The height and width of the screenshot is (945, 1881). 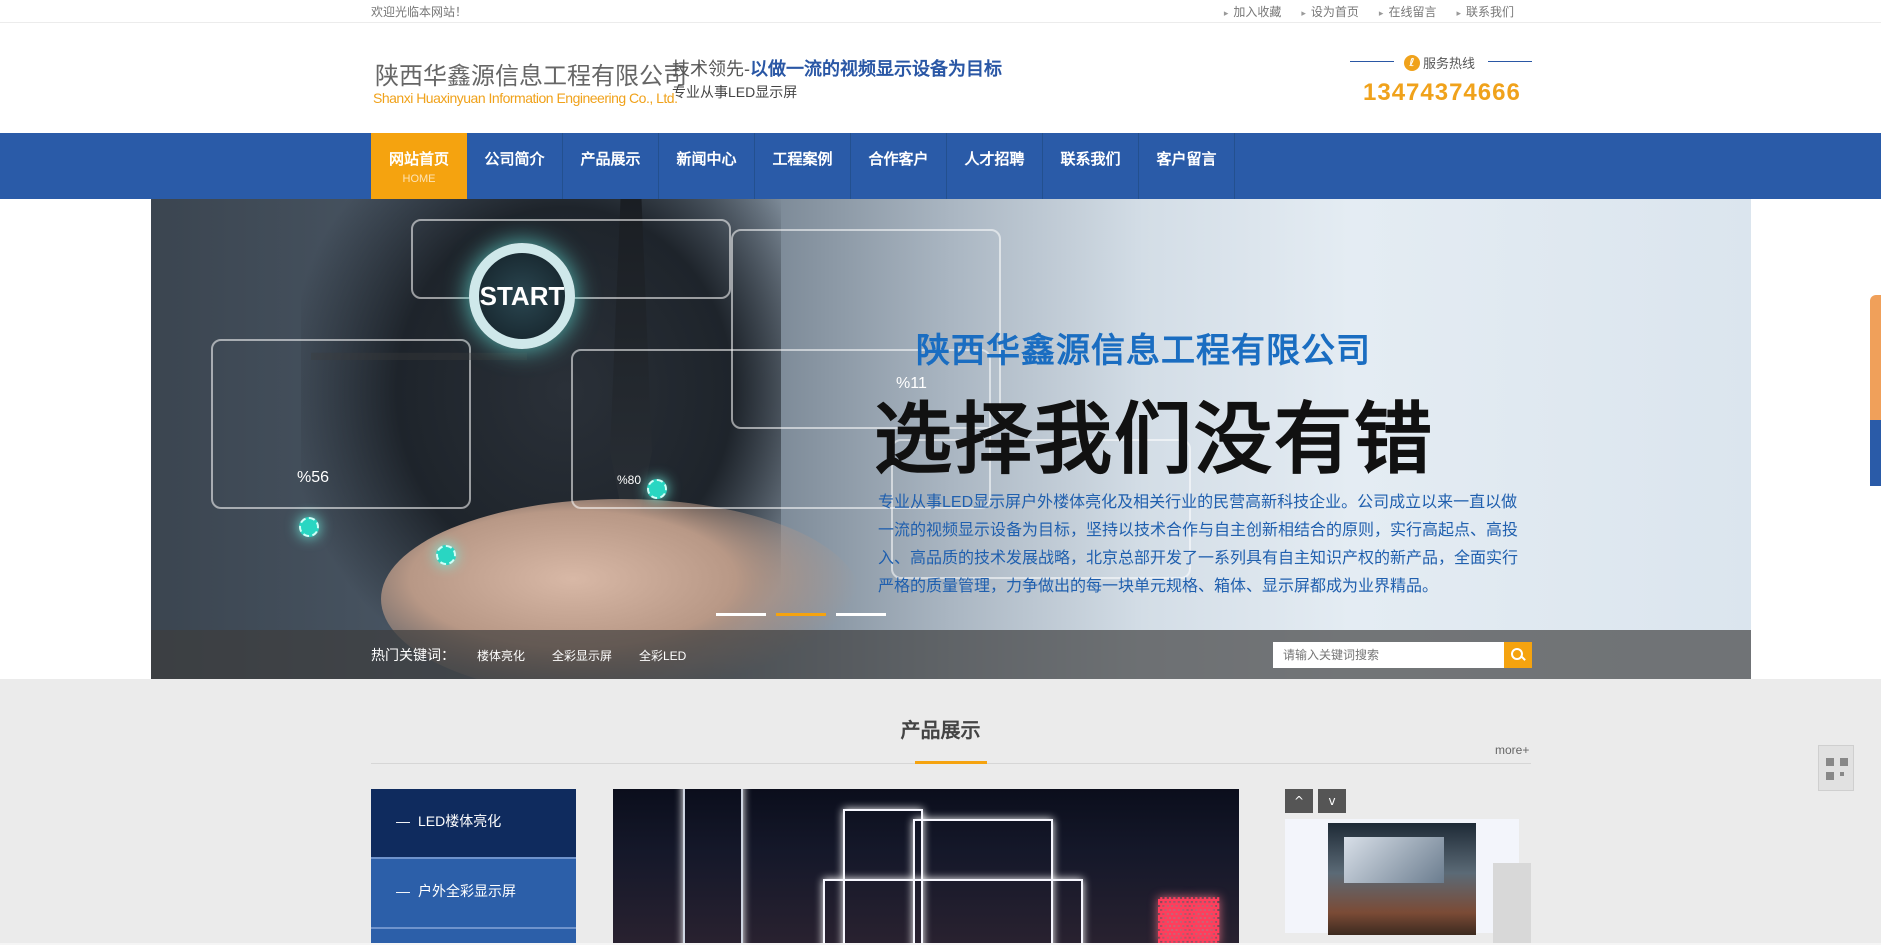 What do you see at coordinates (707, 166) in the screenshot?
I see `nav-item-news: 新闻中心` at bounding box center [707, 166].